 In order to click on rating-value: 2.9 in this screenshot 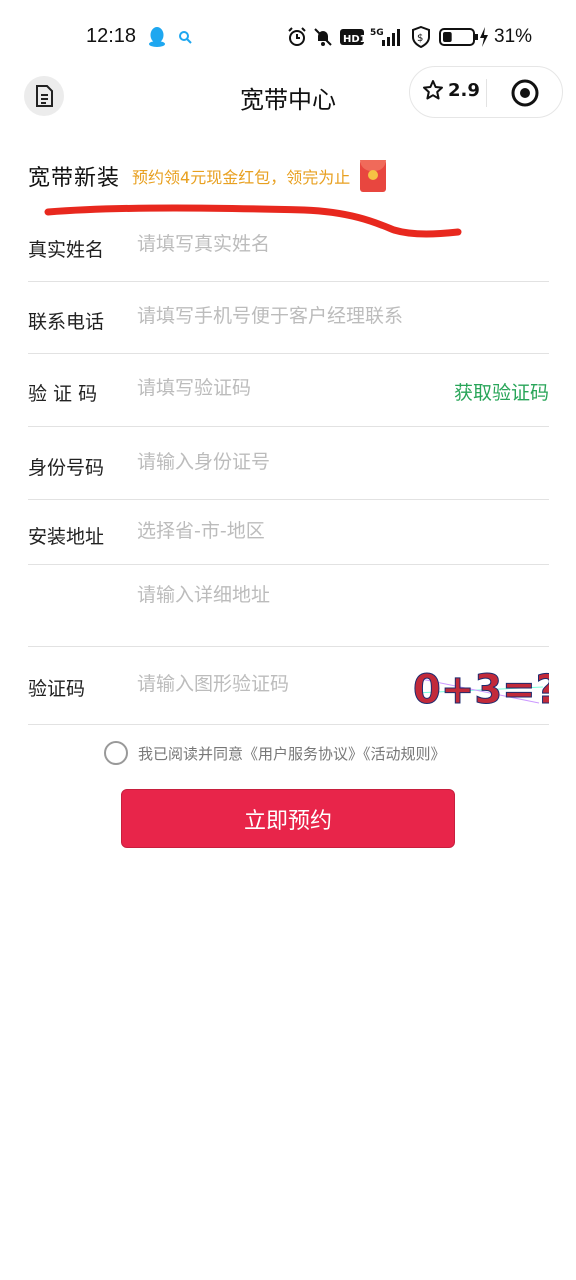, I will do `click(464, 90)`.